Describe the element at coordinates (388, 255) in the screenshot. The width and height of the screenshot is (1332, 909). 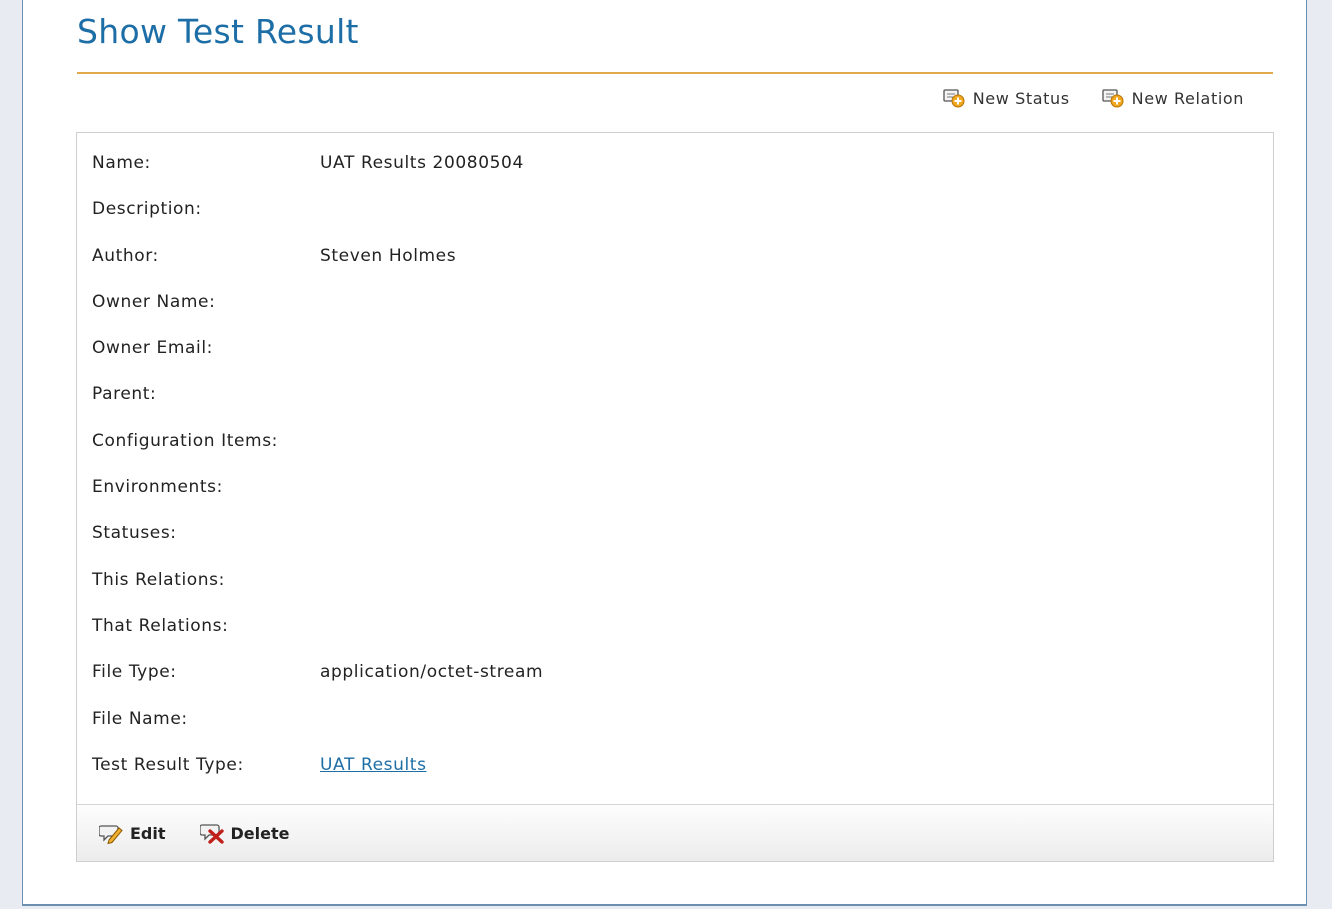
I see `field-value: Steven Holmes` at that location.